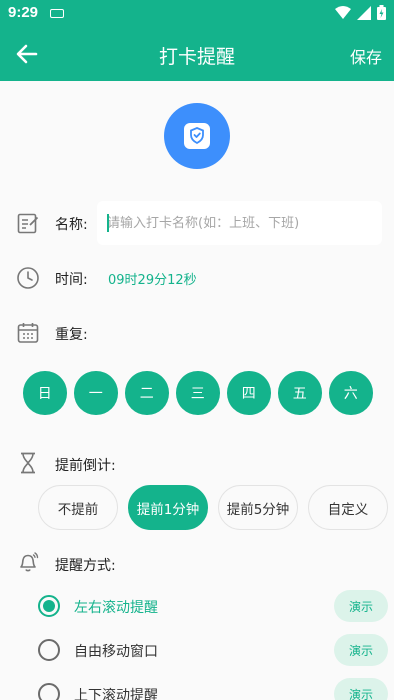 This screenshot has width=394, height=700. I want to click on reminder-label: 提醒方式:, so click(85, 566).